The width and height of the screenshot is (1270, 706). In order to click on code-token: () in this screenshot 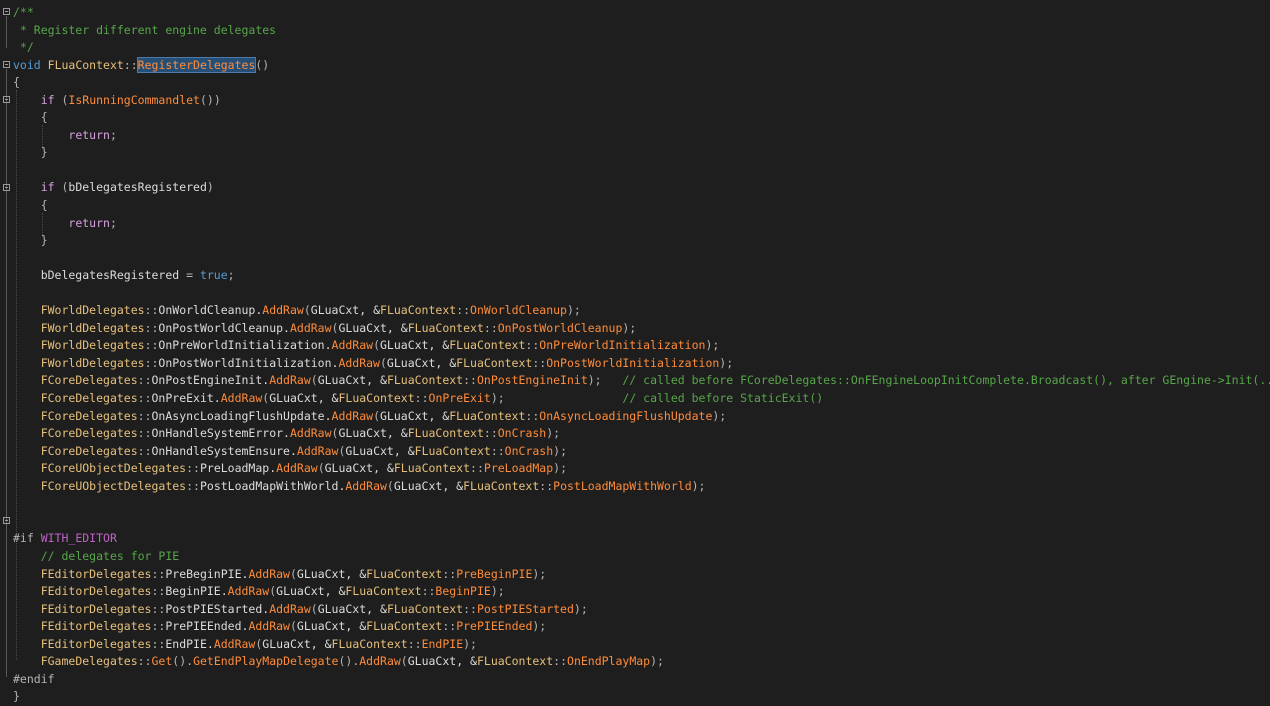, I will do `click(262, 64)`.